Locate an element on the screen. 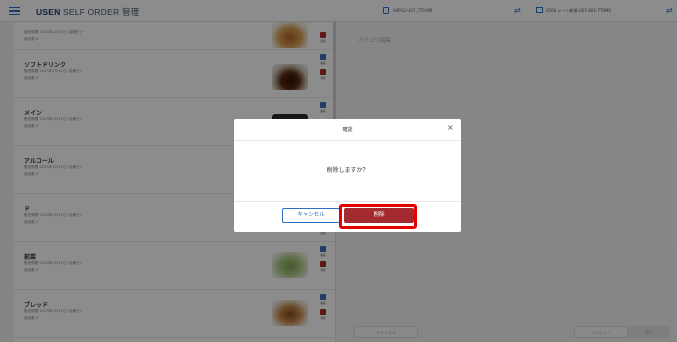 The width and height of the screenshot is (677, 342). dialog-title: 確認 is located at coordinates (347, 130).